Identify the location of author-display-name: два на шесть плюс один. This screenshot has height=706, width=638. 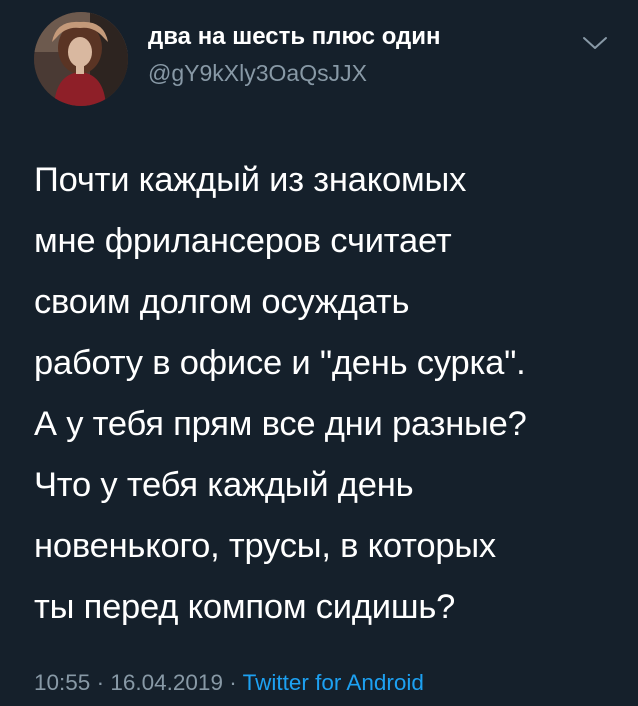
(294, 37).